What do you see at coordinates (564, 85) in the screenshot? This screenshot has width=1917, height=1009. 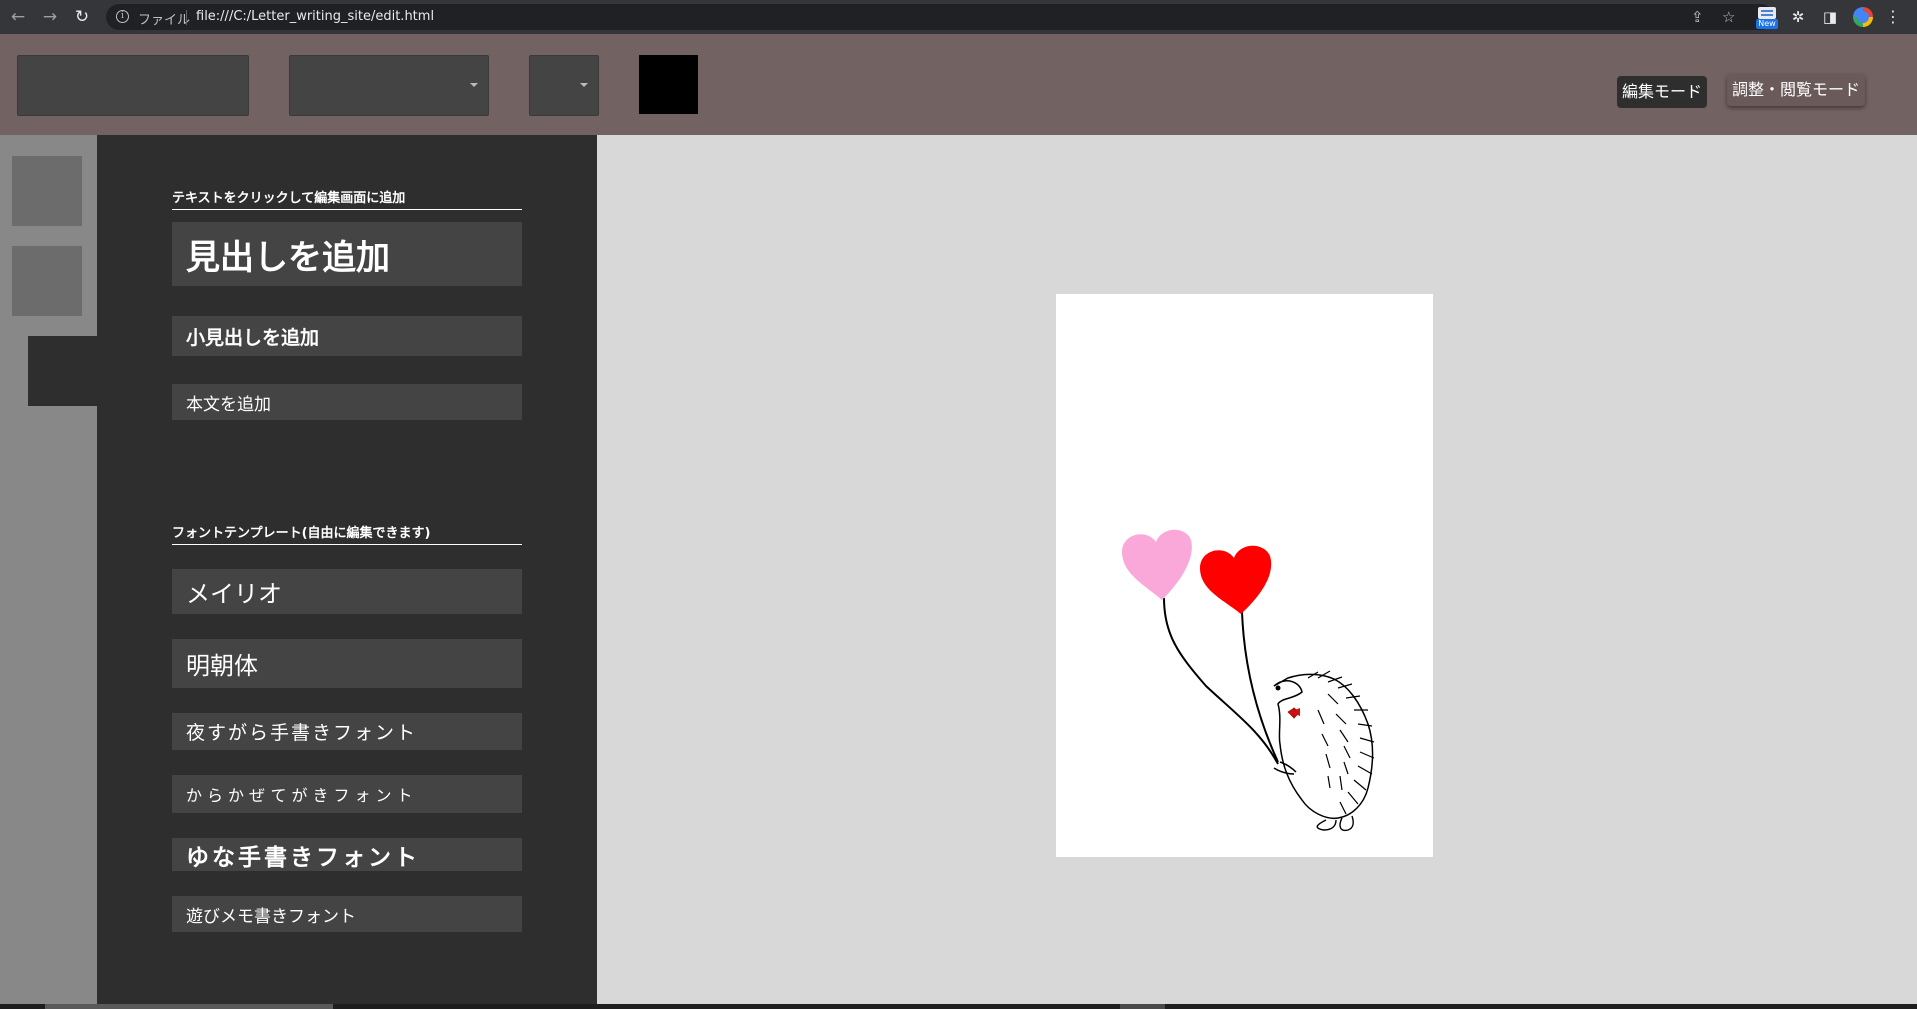 I see `text-align-select` at bounding box center [564, 85].